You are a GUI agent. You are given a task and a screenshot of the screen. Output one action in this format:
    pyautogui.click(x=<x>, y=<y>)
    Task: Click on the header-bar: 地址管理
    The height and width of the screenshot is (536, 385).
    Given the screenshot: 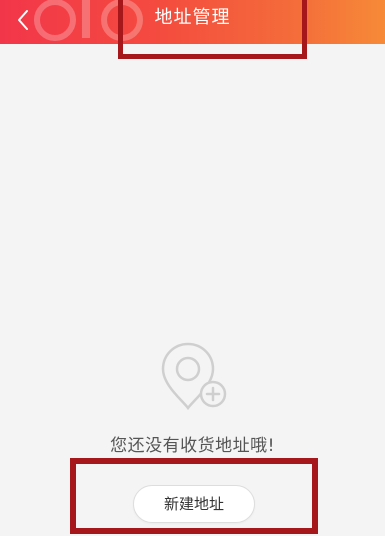 What is the action you would take?
    pyautogui.click(x=192, y=22)
    